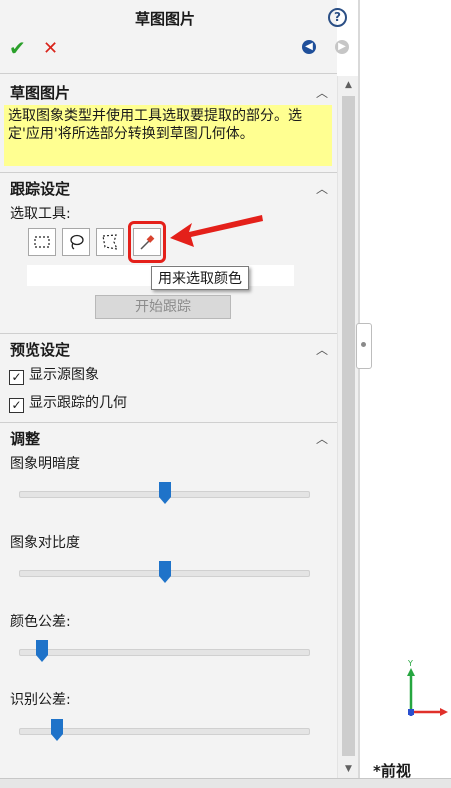  What do you see at coordinates (348, 769) in the screenshot?
I see `scroll-down-arrow-icon: ▼` at bounding box center [348, 769].